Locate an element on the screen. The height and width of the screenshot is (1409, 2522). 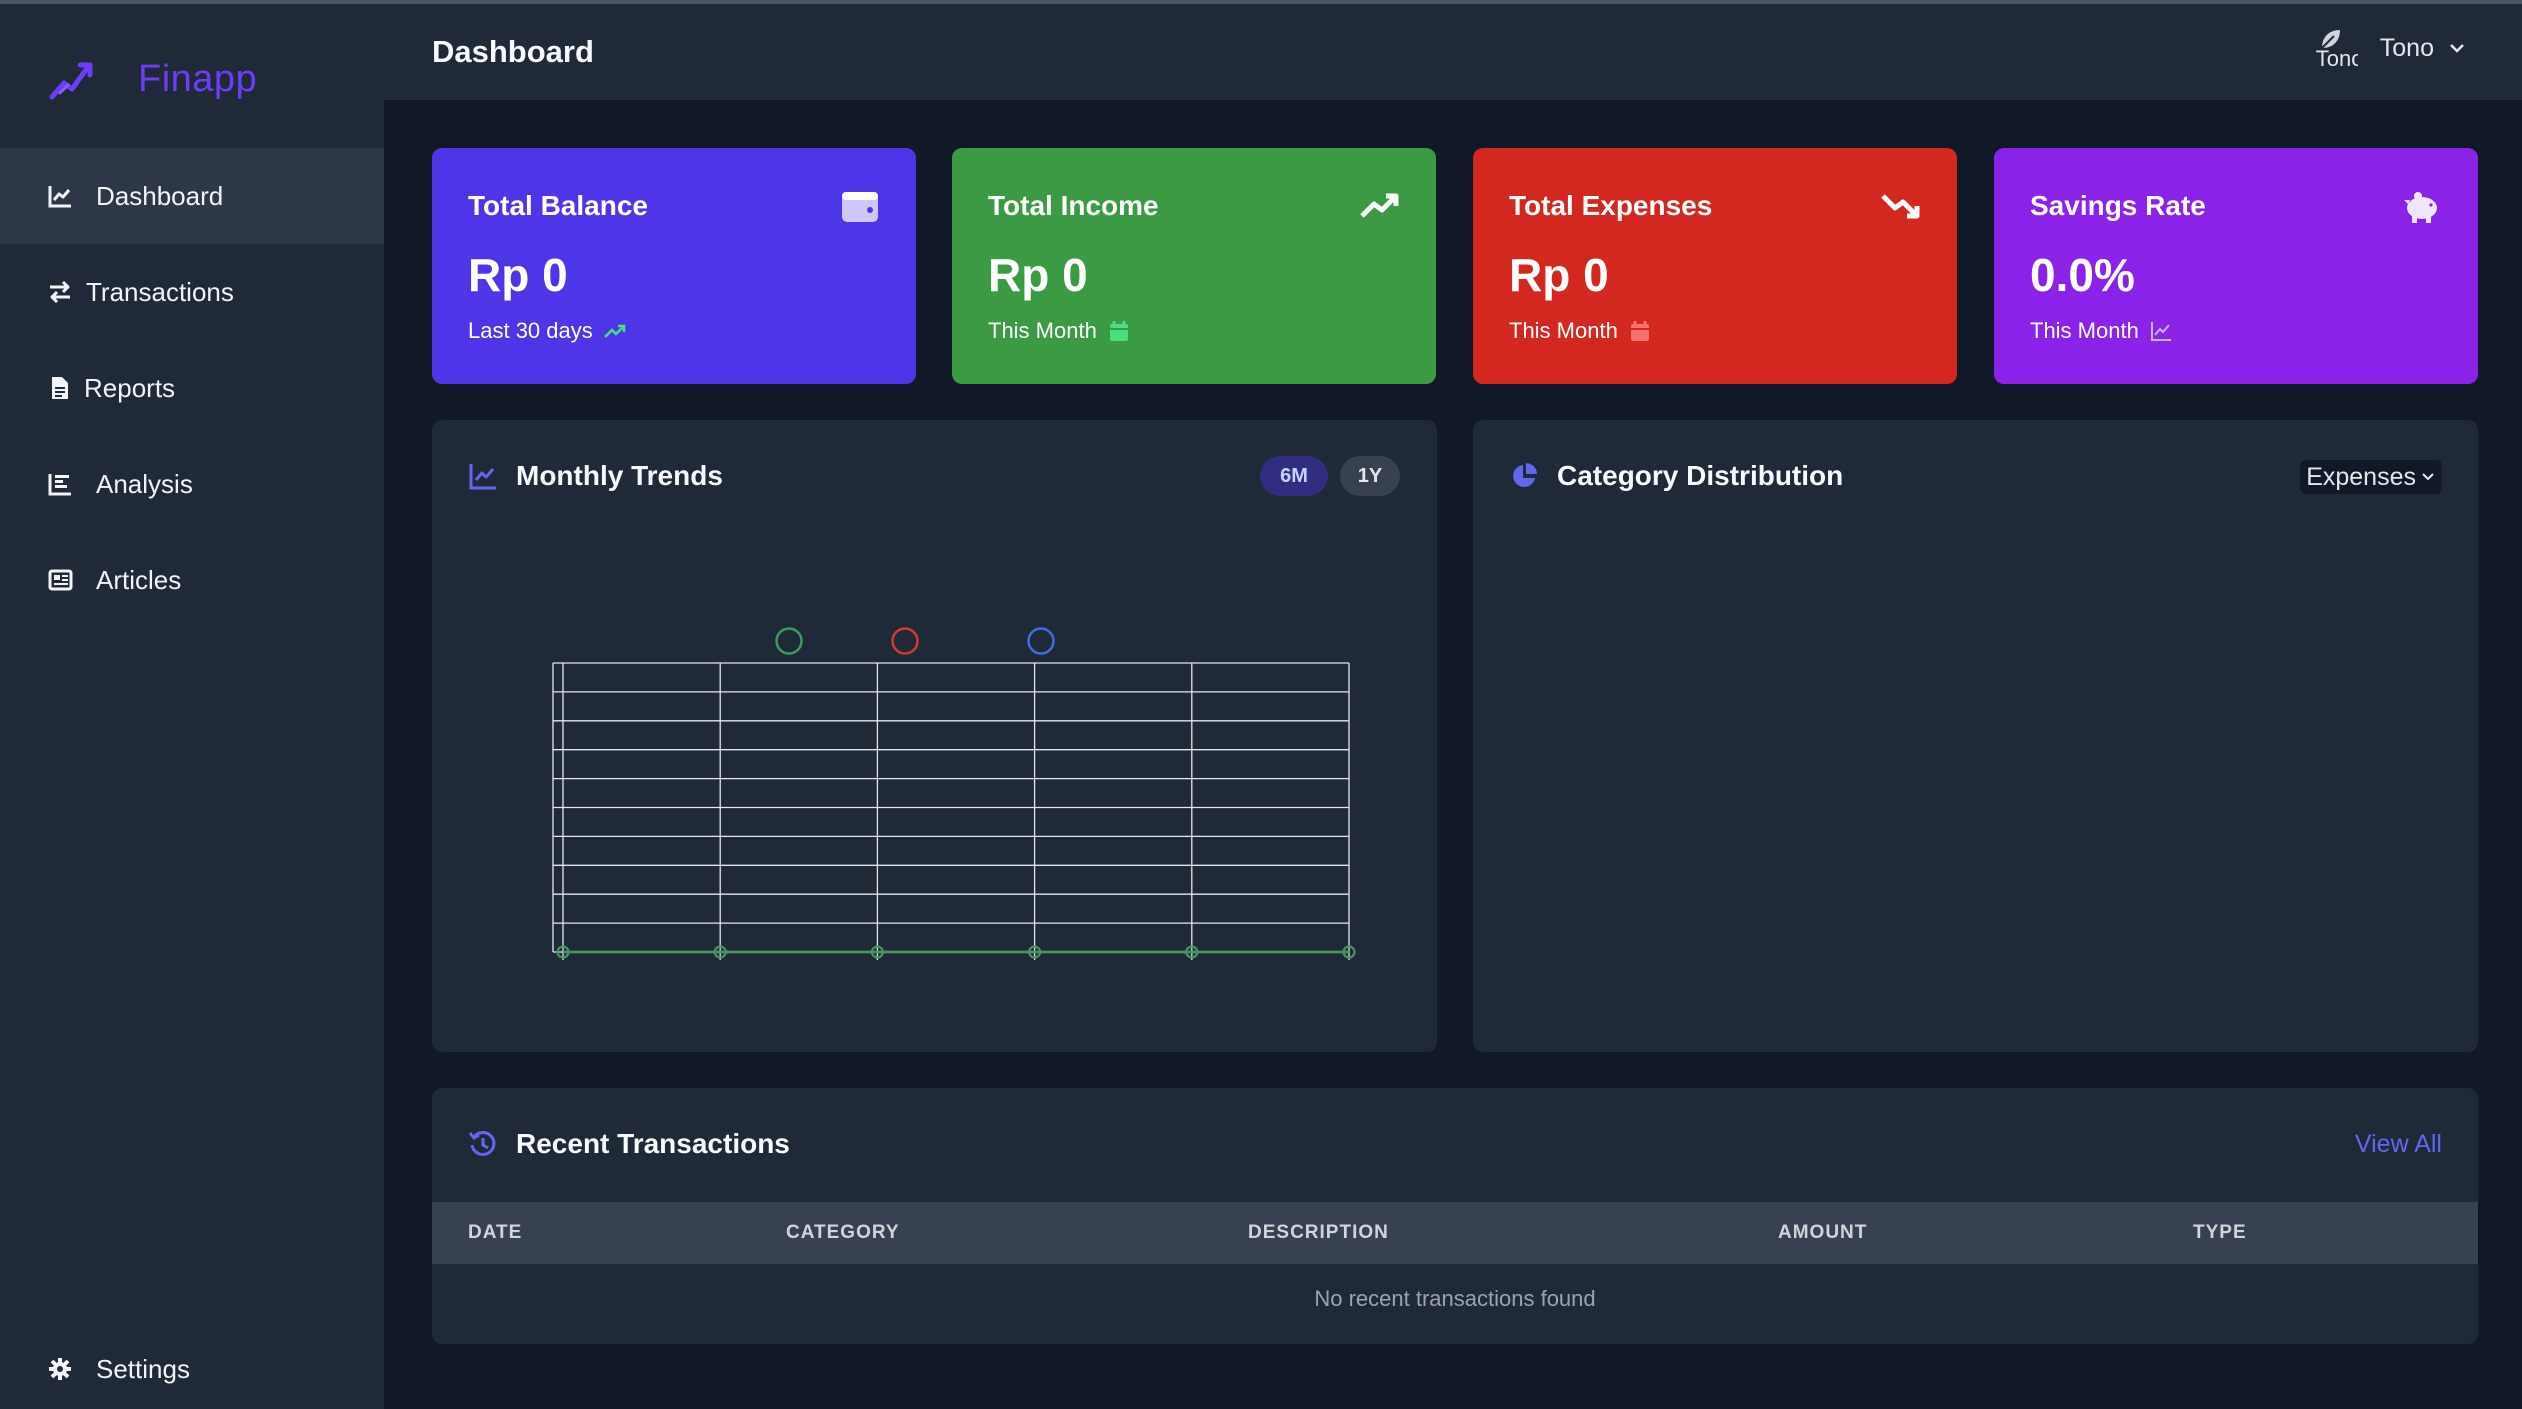
user-name: Tono is located at coordinates (2406, 47).